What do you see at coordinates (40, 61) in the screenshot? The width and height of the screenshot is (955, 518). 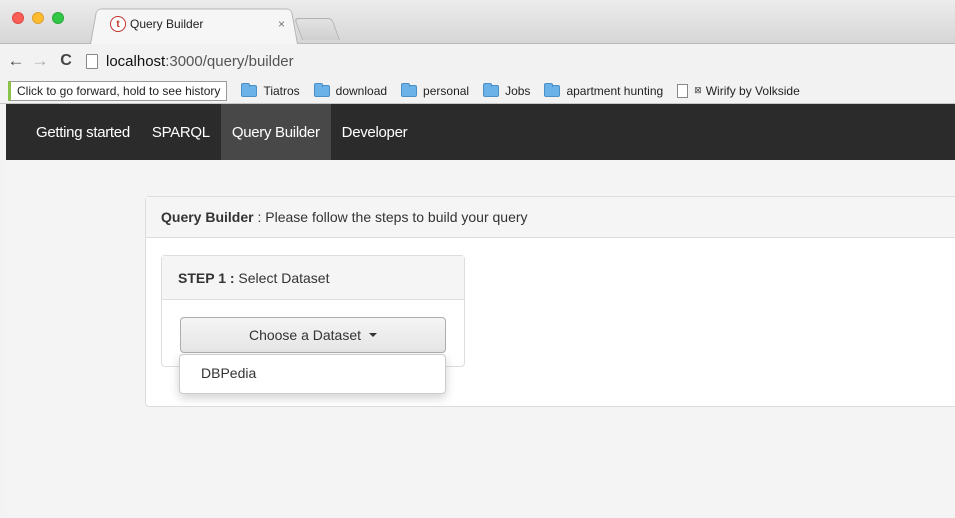 I see `forward-arrow-icon: →` at bounding box center [40, 61].